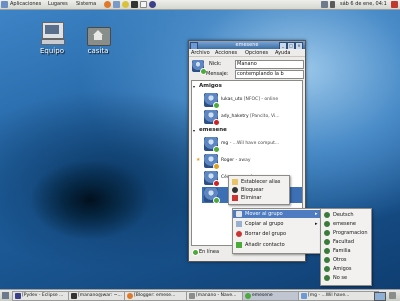 The image size is (400, 301). Describe the element at coordinates (350, 233) in the screenshot. I see `menu-item-label: Programacion` at that location.